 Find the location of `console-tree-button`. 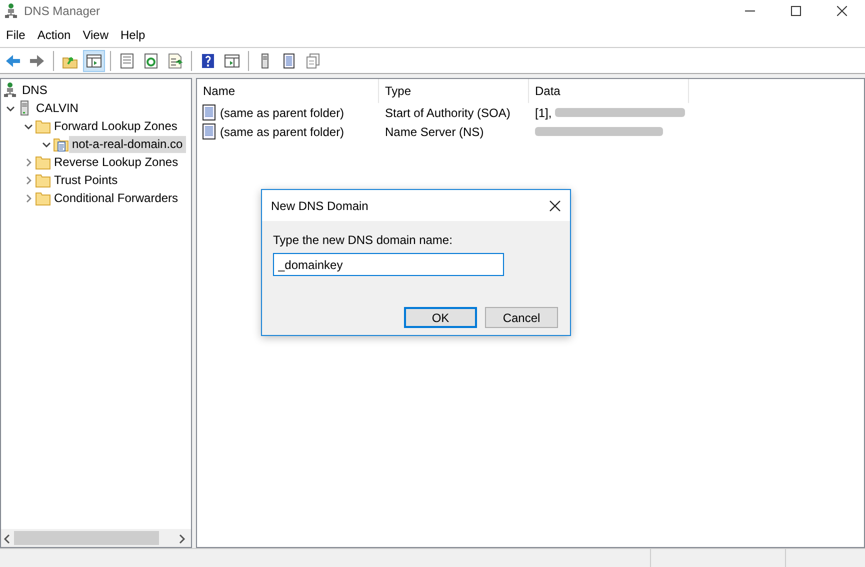

console-tree-button is located at coordinates (94, 61).